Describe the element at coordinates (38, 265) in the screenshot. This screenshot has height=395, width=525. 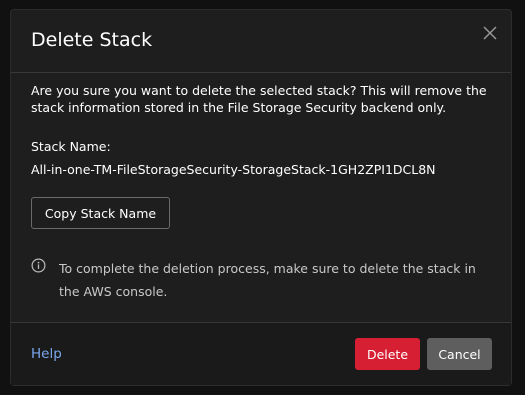
I see `info-icon` at that location.